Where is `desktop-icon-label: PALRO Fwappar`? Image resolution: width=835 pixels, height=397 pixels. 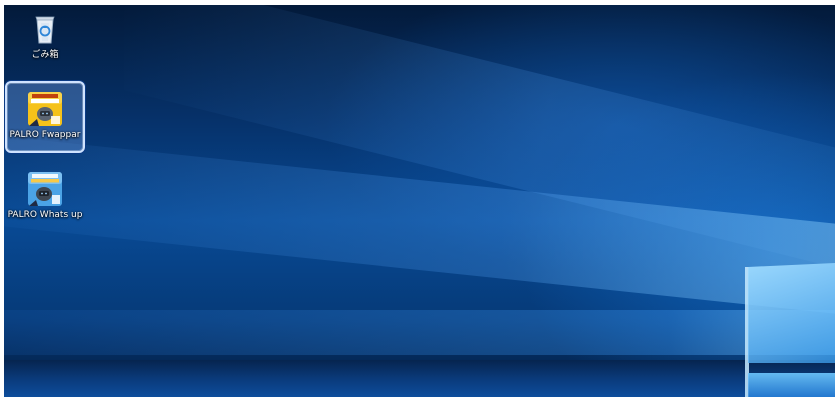 desktop-icon-label: PALRO Fwappar is located at coordinates (45, 135).